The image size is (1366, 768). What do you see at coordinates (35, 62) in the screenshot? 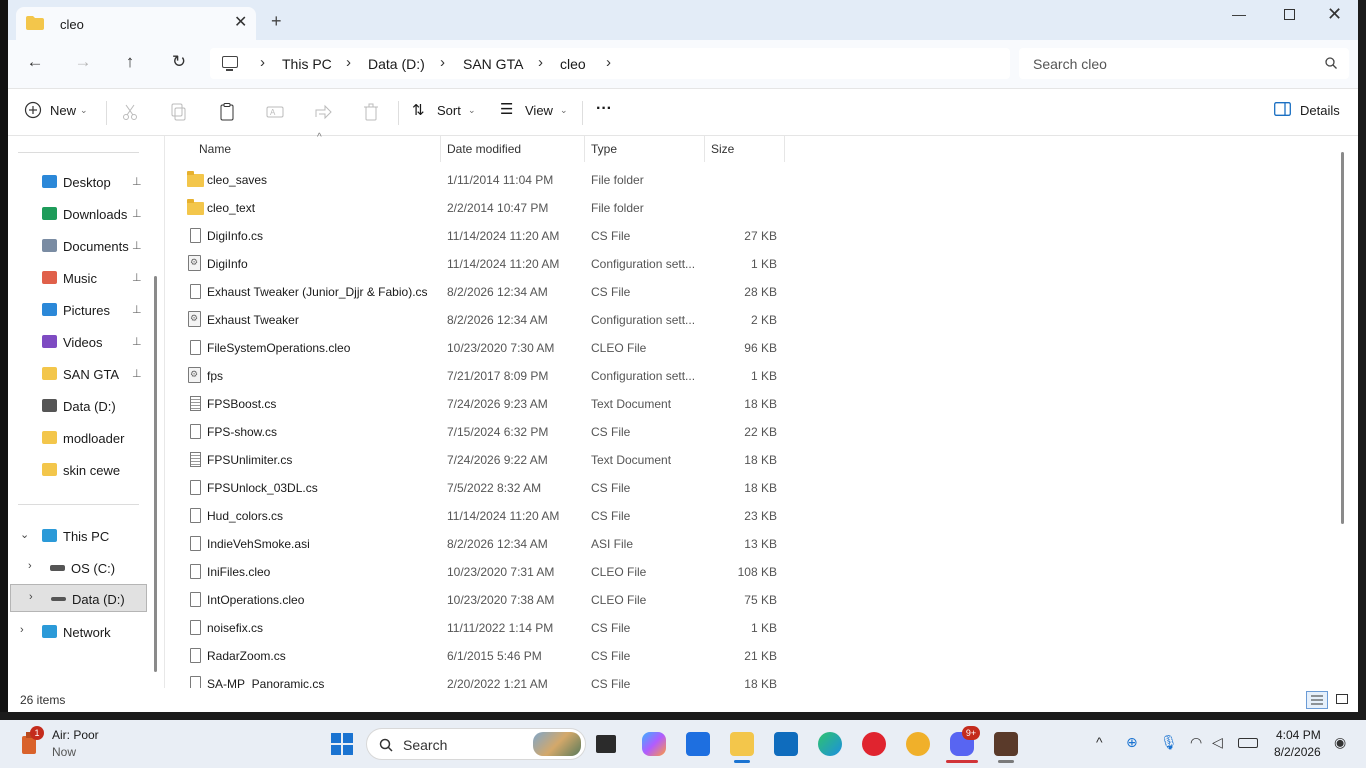
I see `back-button: ←` at bounding box center [35, 62].